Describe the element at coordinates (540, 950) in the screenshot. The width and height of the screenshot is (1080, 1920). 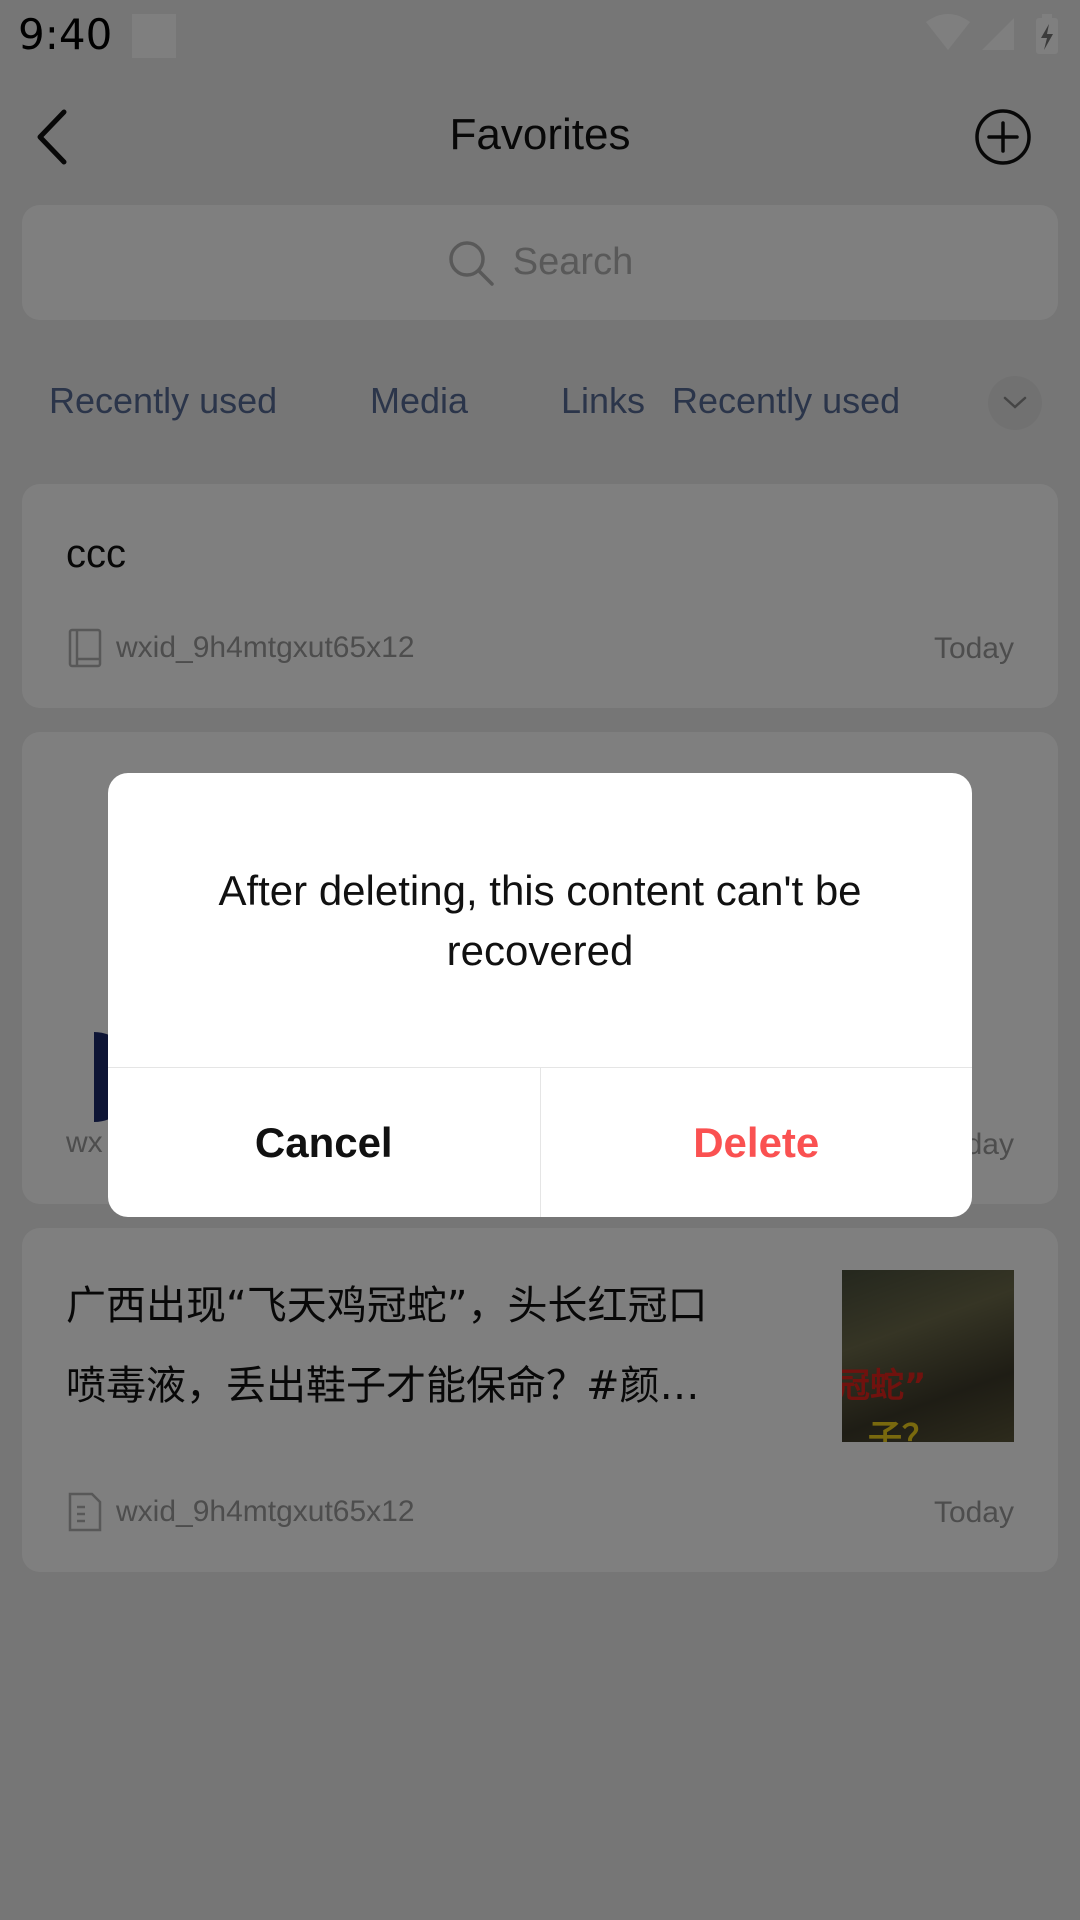
I see `dialog-message-line2: recovered` at that location.